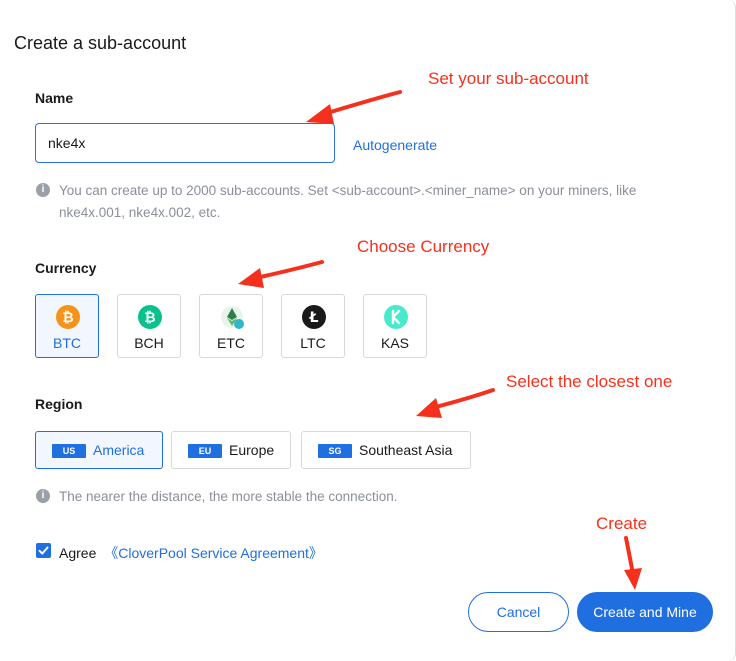 Image resolution: width=736 pixels, height=661 pixels. I want to click on coin-option-etc: ETC, so click(231, 326).